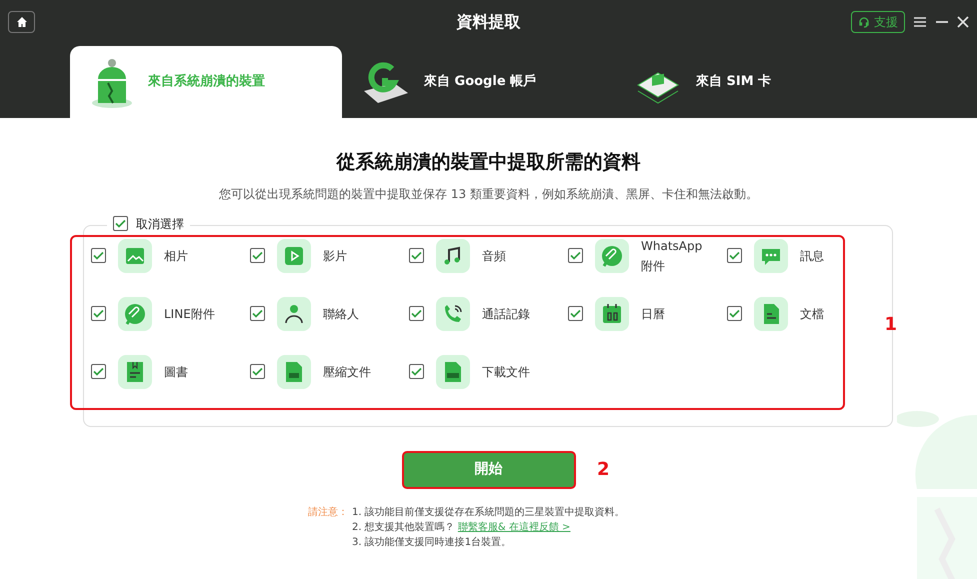 The height and width of the screenshot is (579, 977). Describe the element at coordinates (489, 469) in the screenshot. I see `start-button: 開始` at that location.